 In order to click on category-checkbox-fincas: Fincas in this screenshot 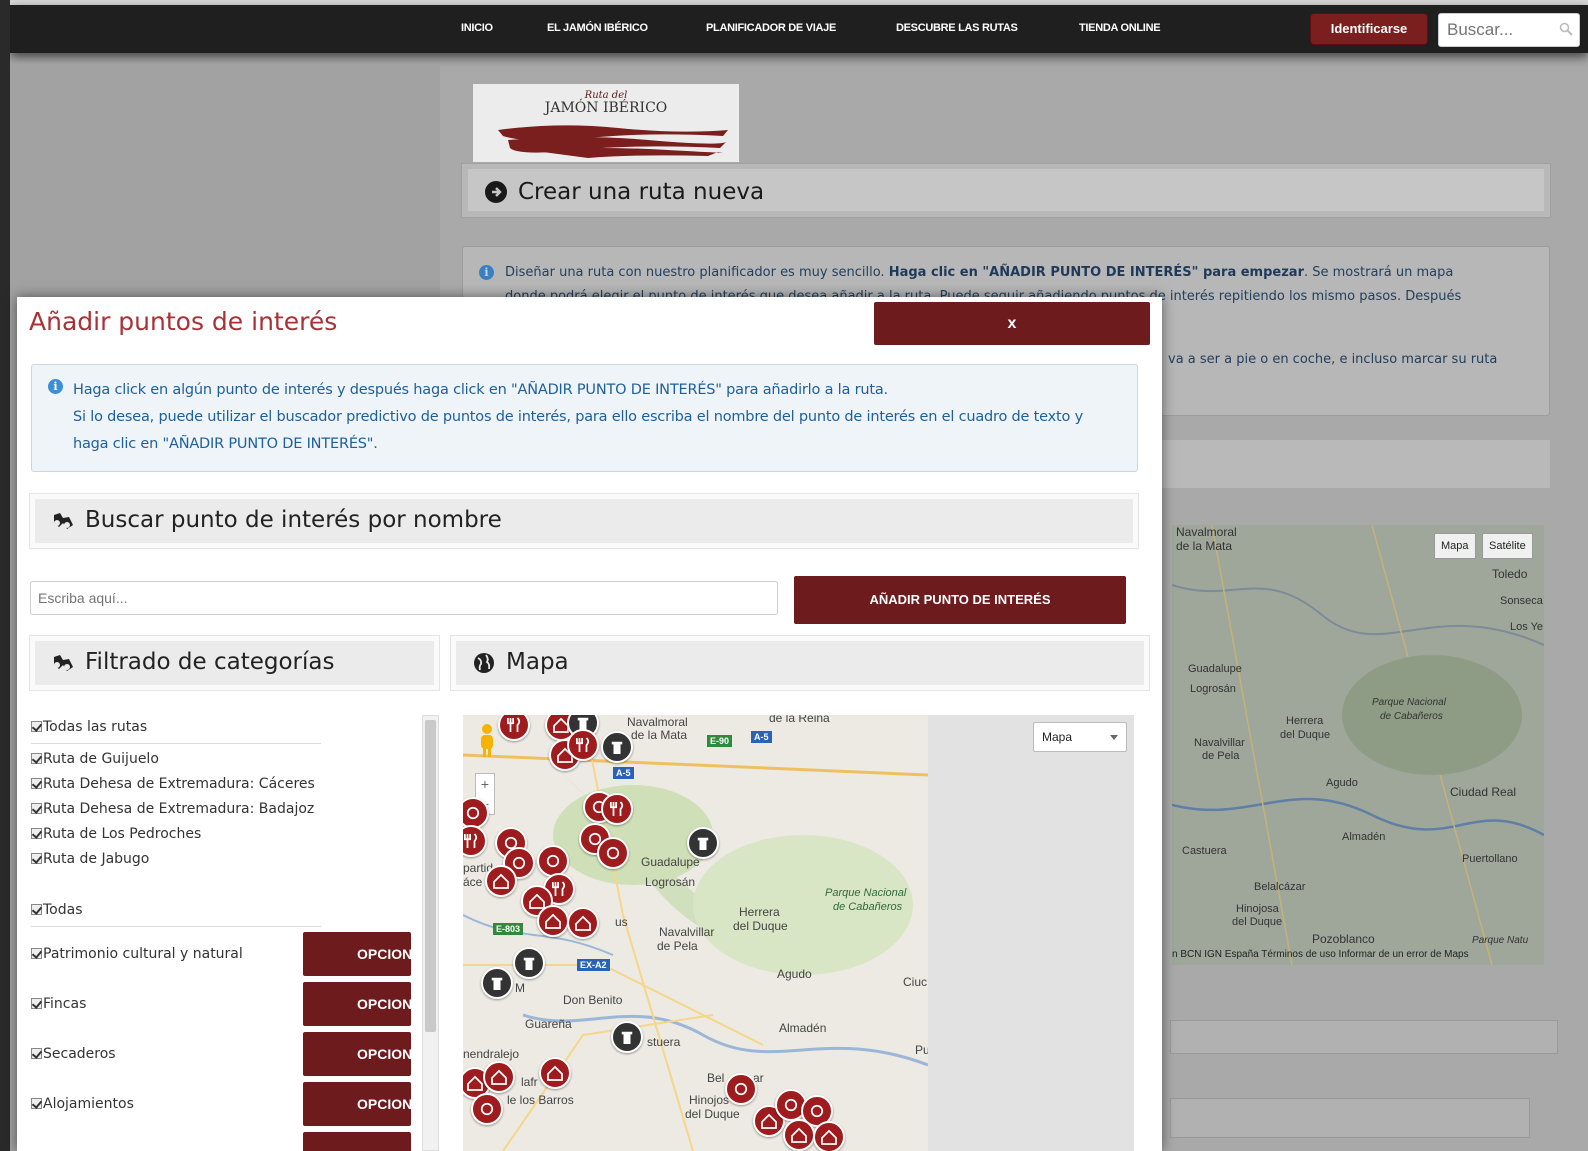, I will do `click(58, 1006)`.